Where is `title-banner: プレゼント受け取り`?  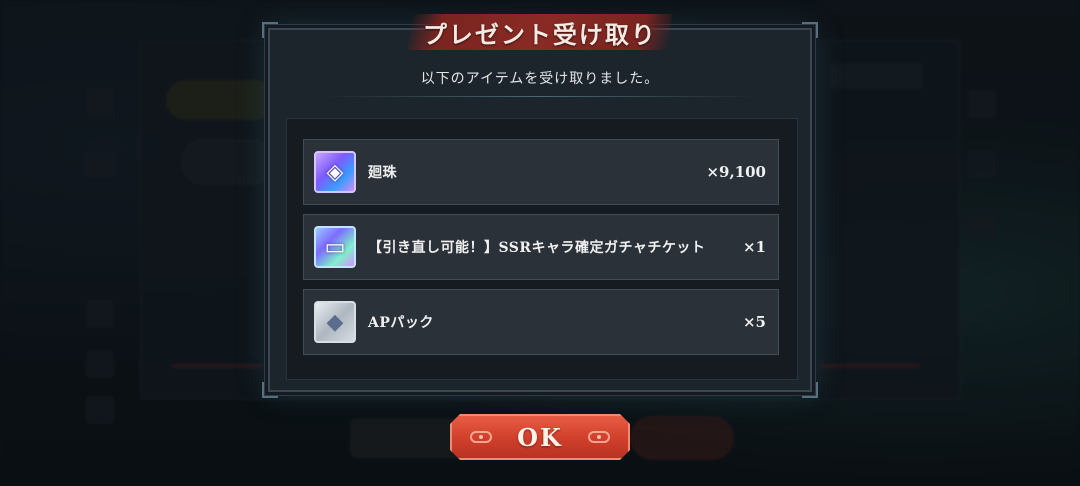
title-banner: プレゼント受け取り is located at coordinates (540, 32).